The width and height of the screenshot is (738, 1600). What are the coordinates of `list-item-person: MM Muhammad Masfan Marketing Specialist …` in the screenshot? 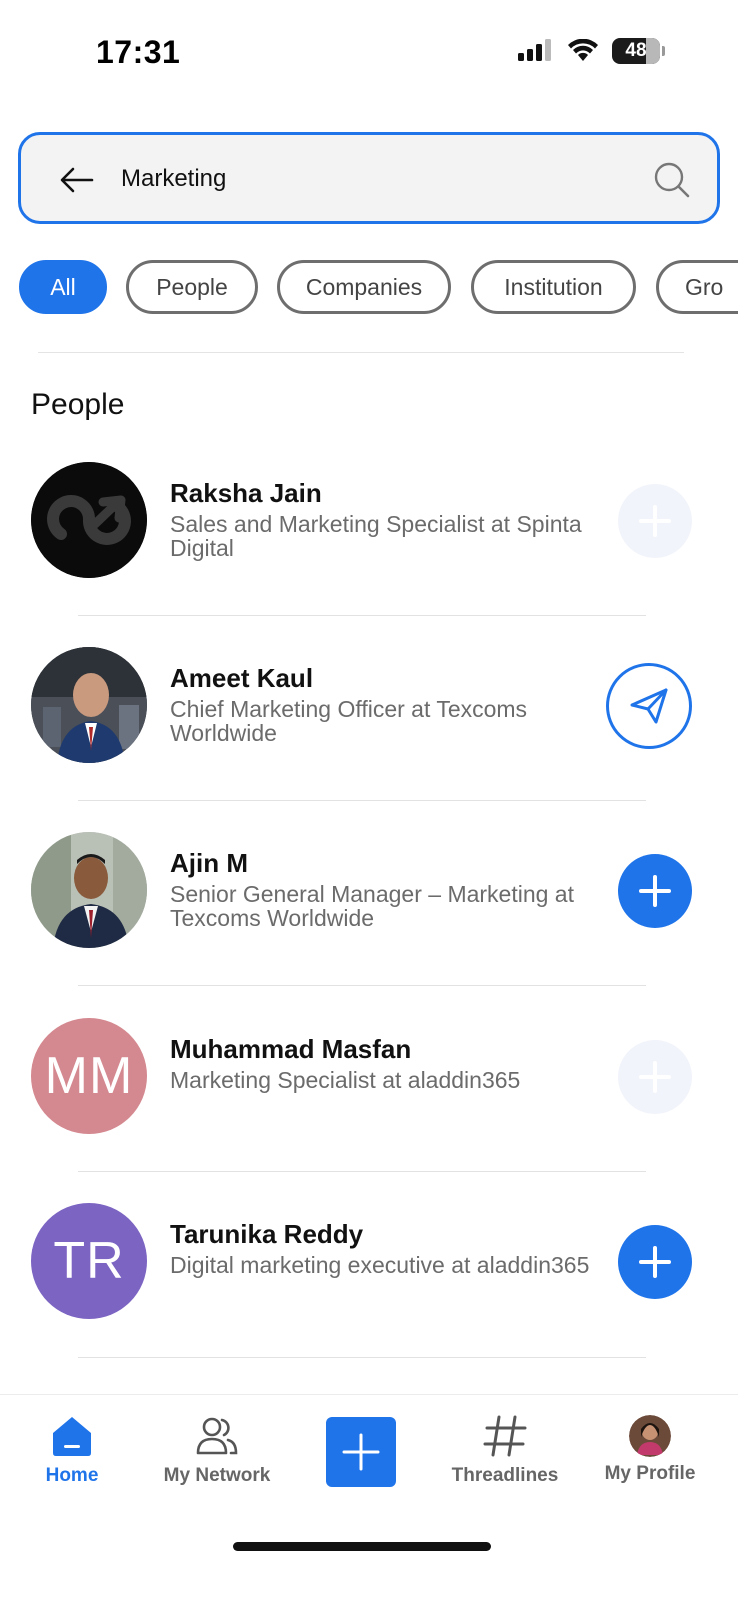 It's located at (369, 1111).